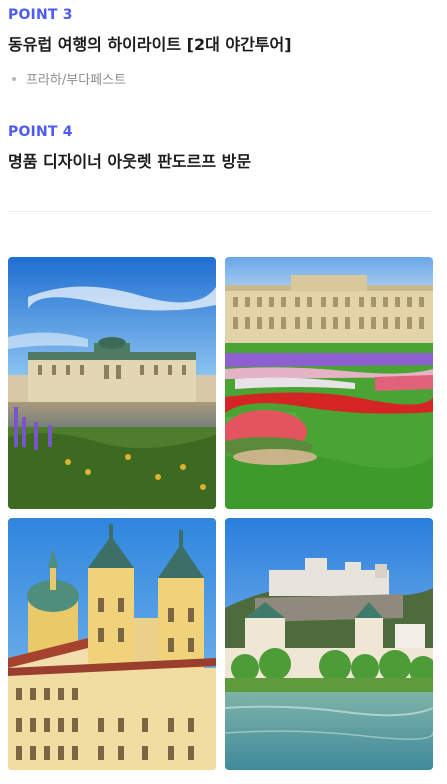 This screenshot has height=784, width=447. What do you see at coordinates (76, 80) in the screenshot?
I see `point-subitem-text: 프라하/부다페스트` at bounding box center [76, 80].